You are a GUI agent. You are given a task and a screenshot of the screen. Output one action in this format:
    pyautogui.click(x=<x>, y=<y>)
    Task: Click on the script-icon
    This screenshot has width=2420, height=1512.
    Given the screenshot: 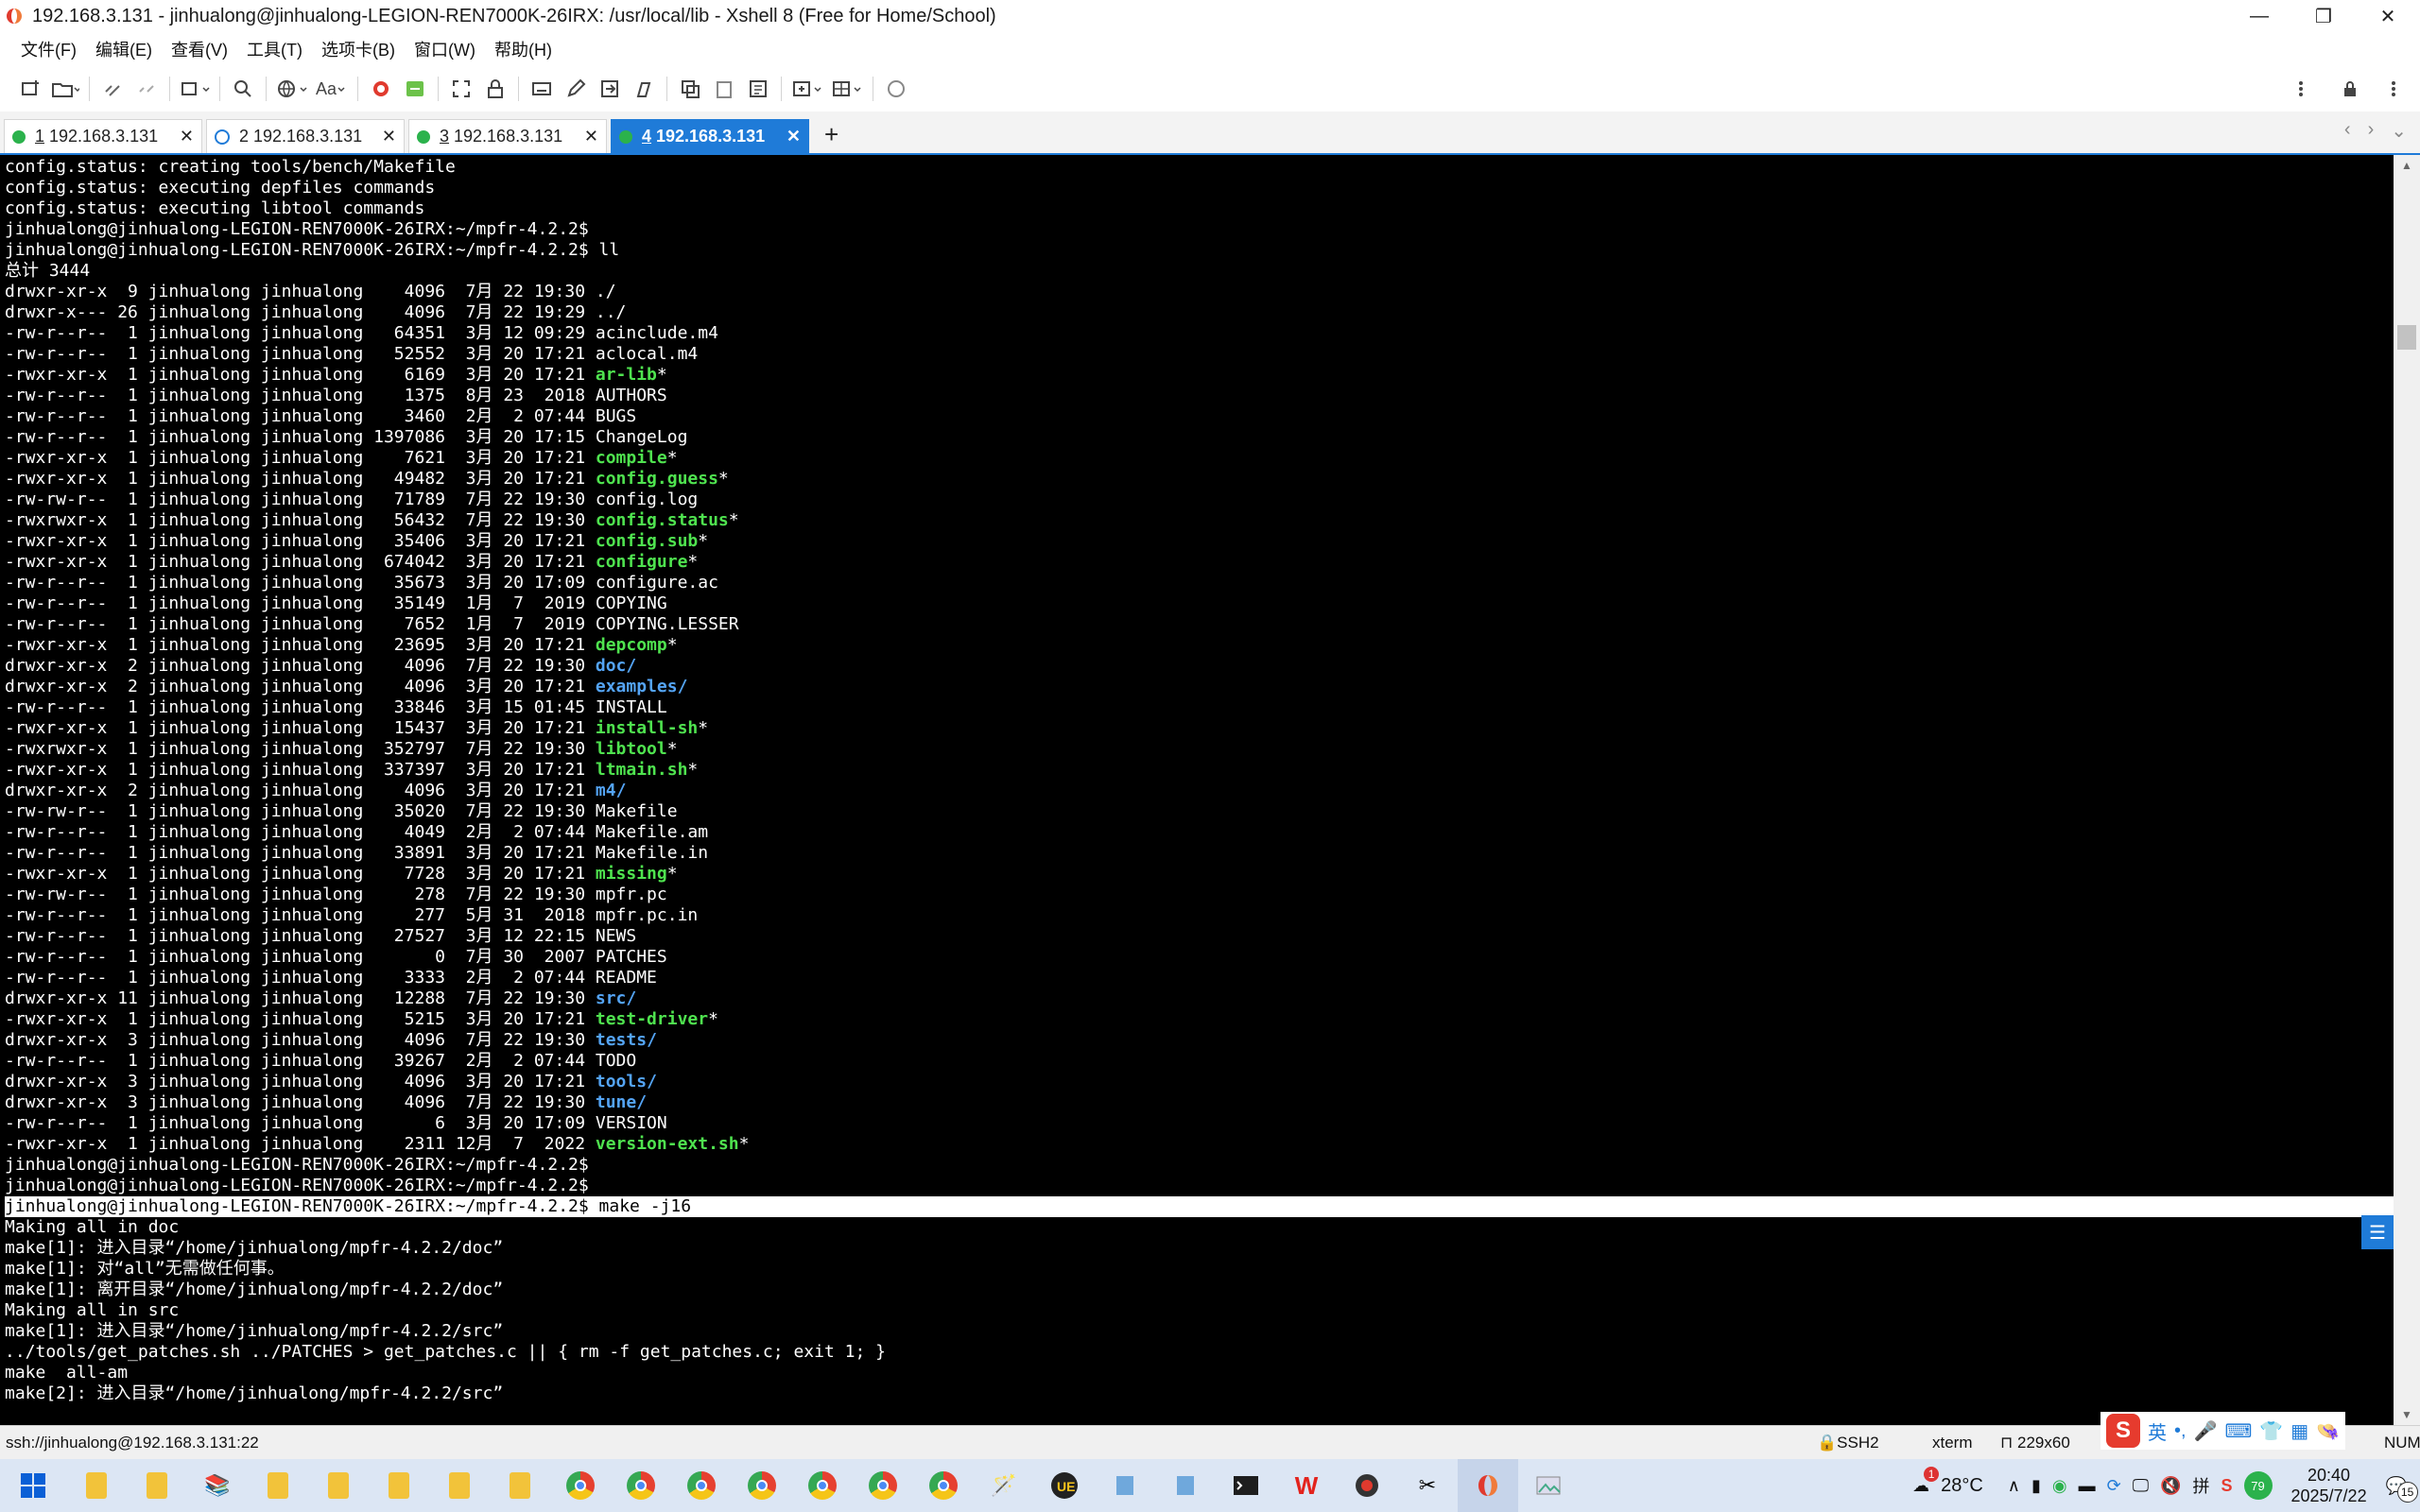 What is the action you would take?
    pyautogui.click(x=644, y=89)
    